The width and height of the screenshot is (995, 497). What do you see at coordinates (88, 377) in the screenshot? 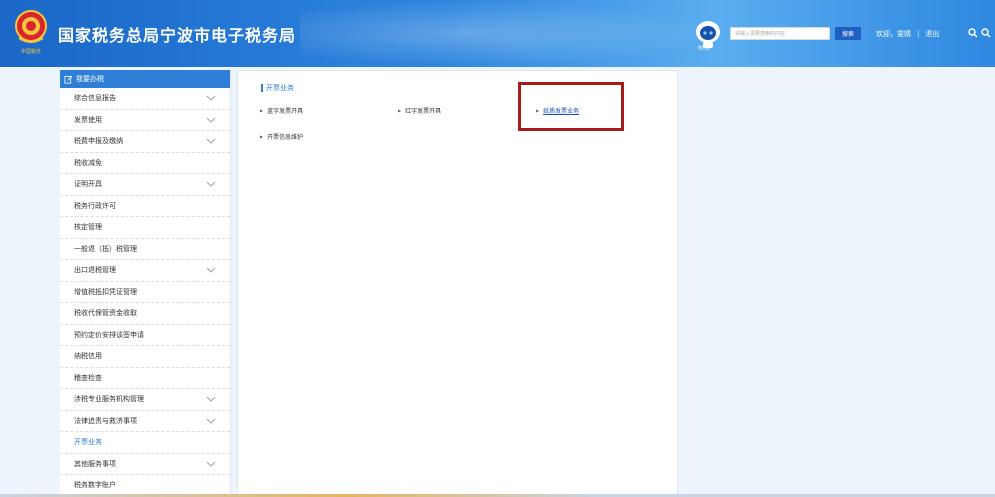
I see `sidebar-item-label: 稽查检查` at bounding box center [88, 377].